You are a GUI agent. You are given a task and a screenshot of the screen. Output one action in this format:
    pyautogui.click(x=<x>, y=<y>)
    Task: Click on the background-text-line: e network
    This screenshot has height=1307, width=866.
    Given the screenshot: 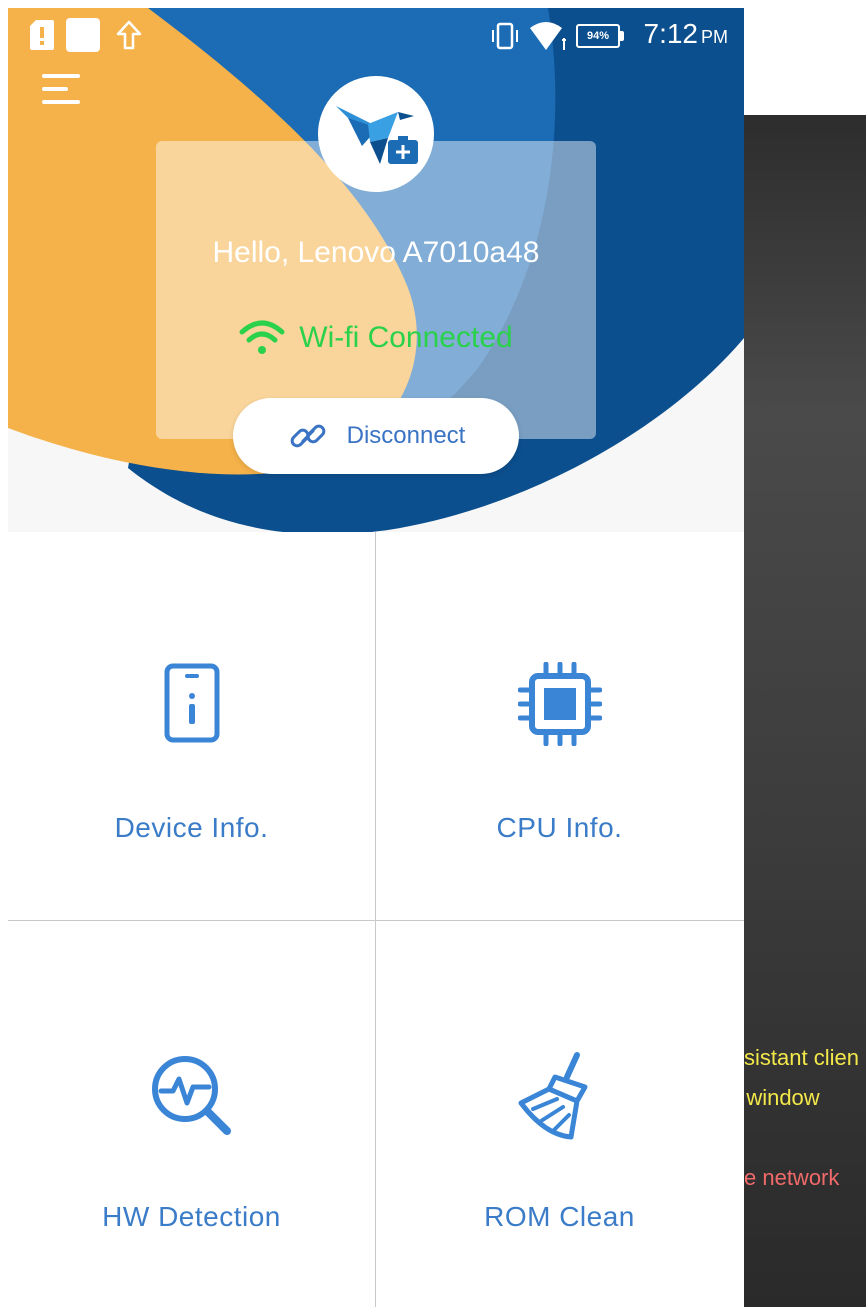 What is the action you would take?
    pyautogui.click(x=792, y=1177)
    